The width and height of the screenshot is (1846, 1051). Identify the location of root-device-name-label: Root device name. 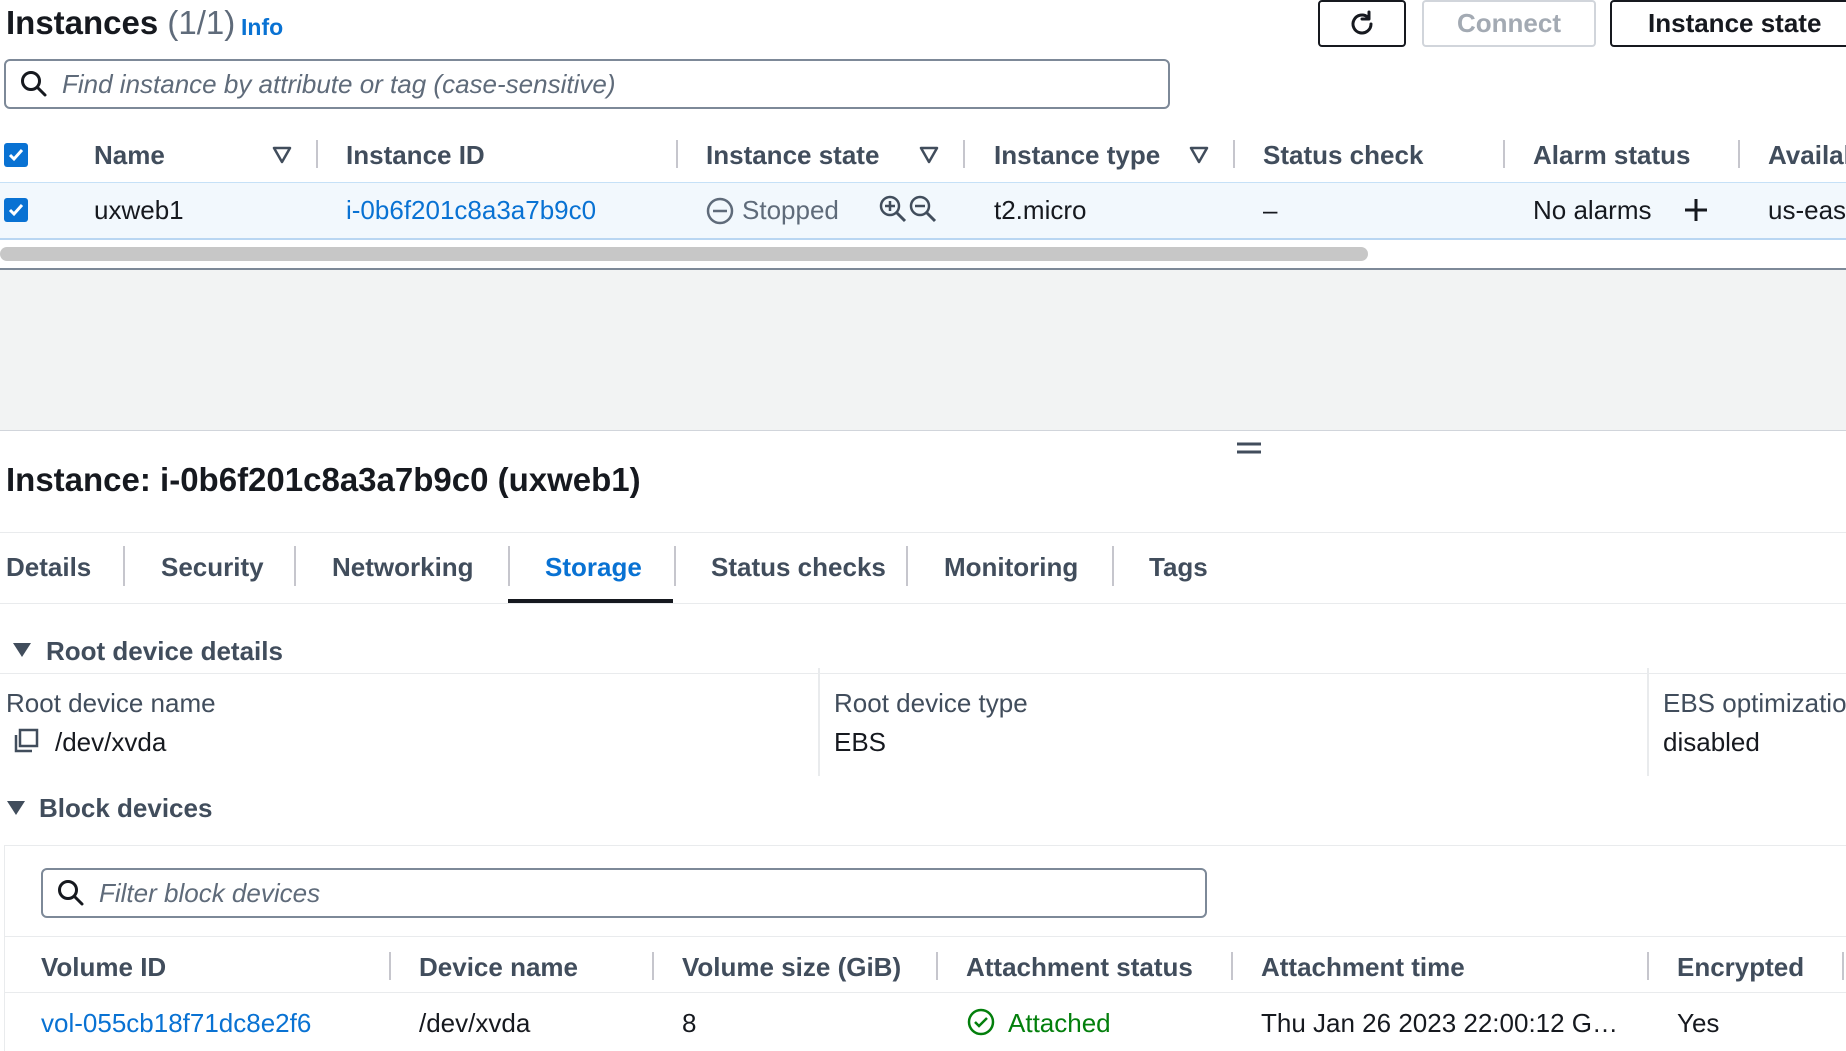
(111, 703).